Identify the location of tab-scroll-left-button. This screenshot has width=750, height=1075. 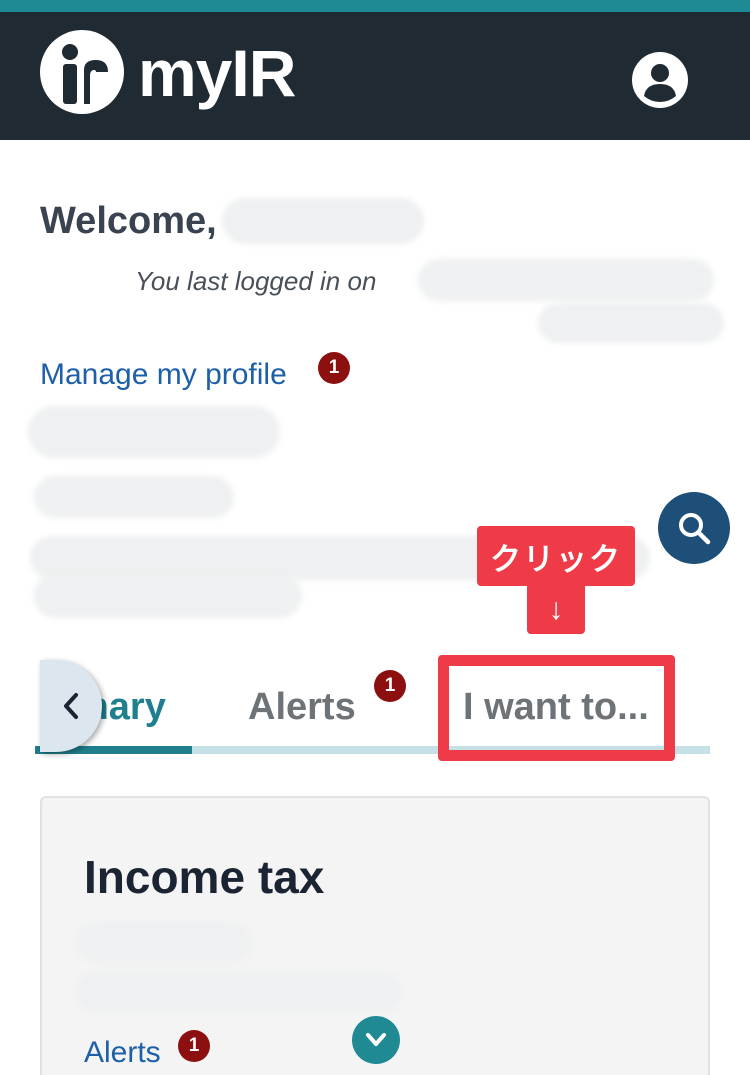
(71, 706).